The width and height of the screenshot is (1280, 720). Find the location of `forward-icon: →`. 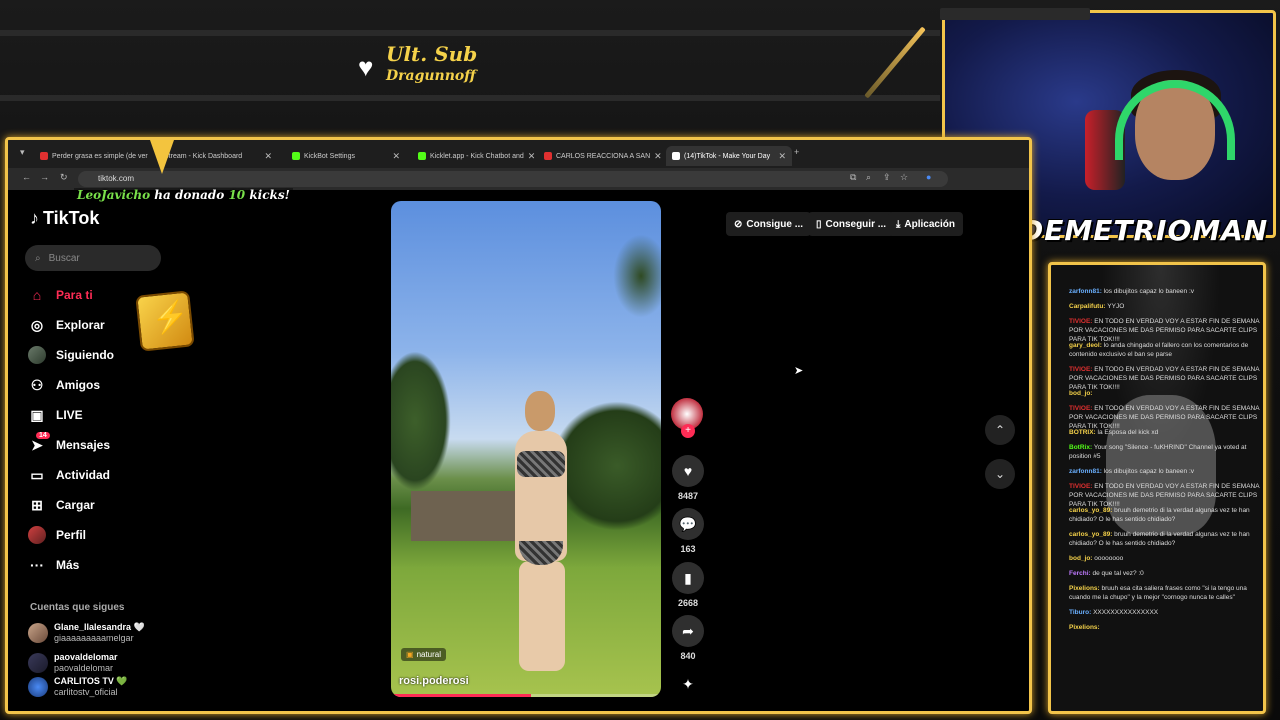

forward-icon: → is located at coordinates (44, 177).